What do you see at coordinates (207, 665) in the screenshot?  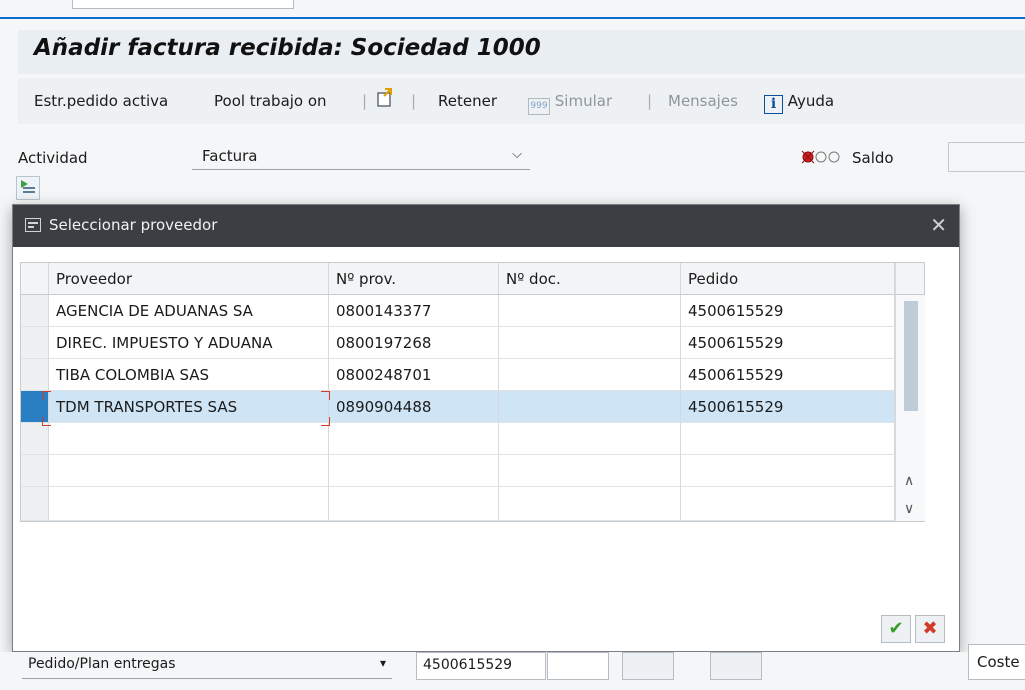 I see `reference-type-select: Pedido/Plan entregas ▾` at bounding box center [207, 665].